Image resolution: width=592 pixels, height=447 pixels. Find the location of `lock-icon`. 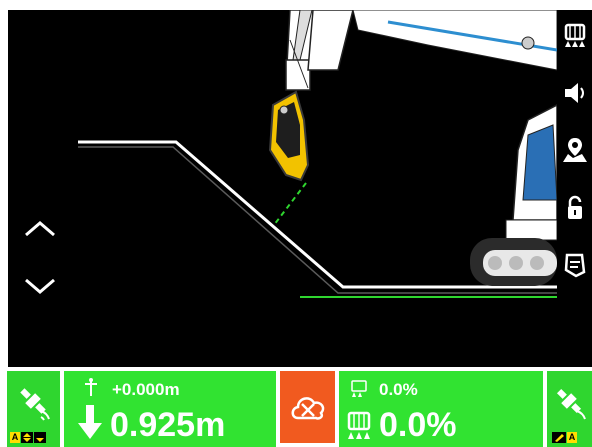

lock-icon is located at coordinates (574, 207).